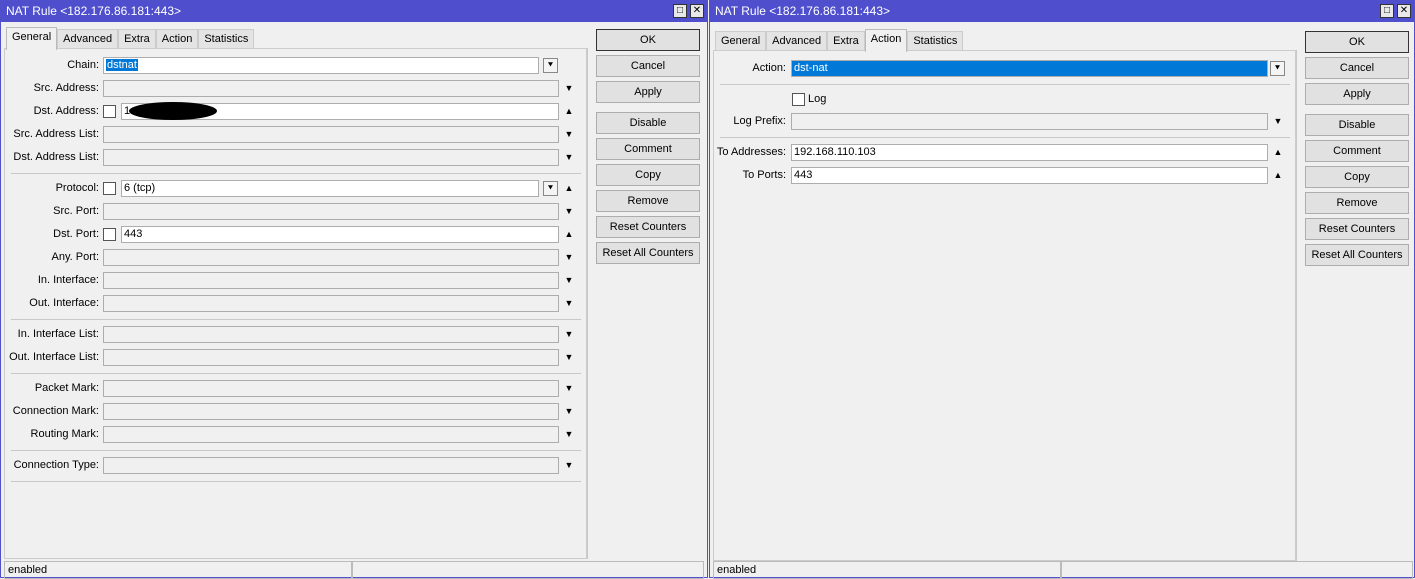  What do you see at coordinates (64, 303) in the screenshot?
I see `field-label: Out. Interface:` at bounding box center [64, 303].